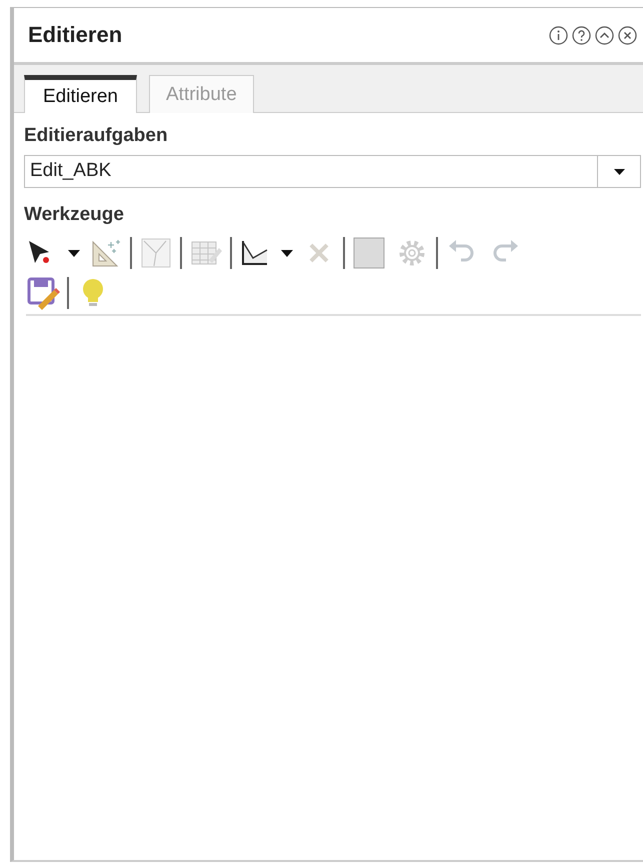  What do you see at coordinates (604, 35) in the screenshot?
I see `collapse-icon` at bounding box center [604, 35].